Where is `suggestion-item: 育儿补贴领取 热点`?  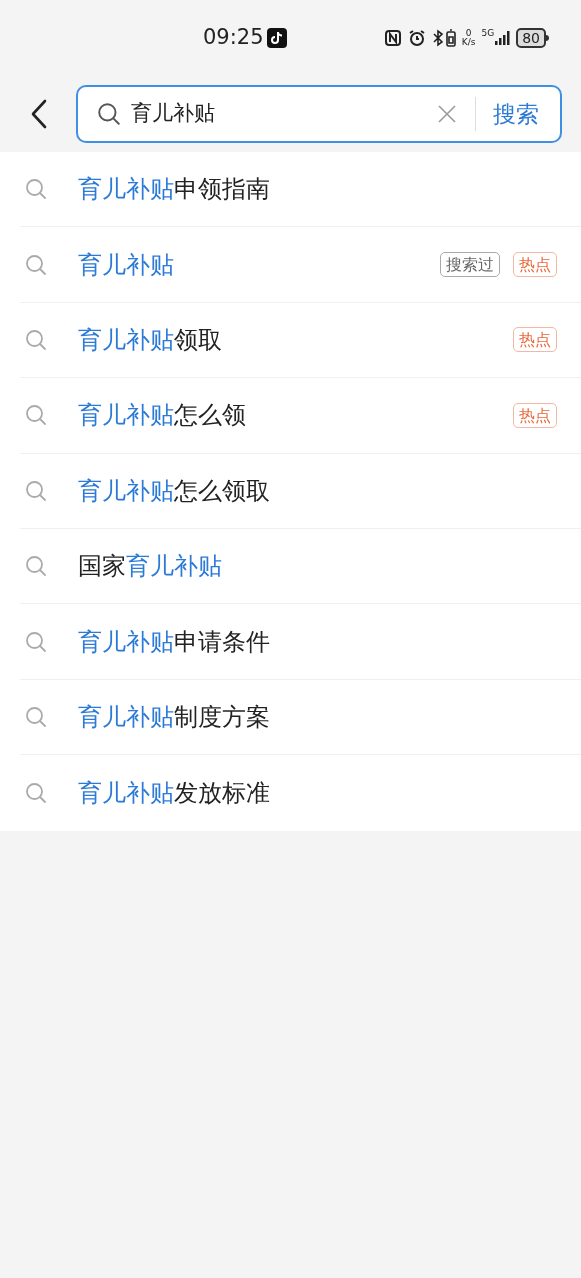
suggestion-item: 育儿补贴领取 热点 is located at coordinates (300, 340).